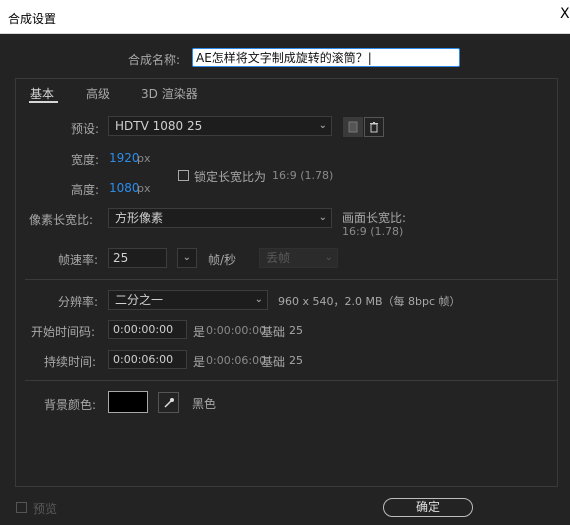  I want to click on duration-input: 0:00:06:00, so click(147, 359).